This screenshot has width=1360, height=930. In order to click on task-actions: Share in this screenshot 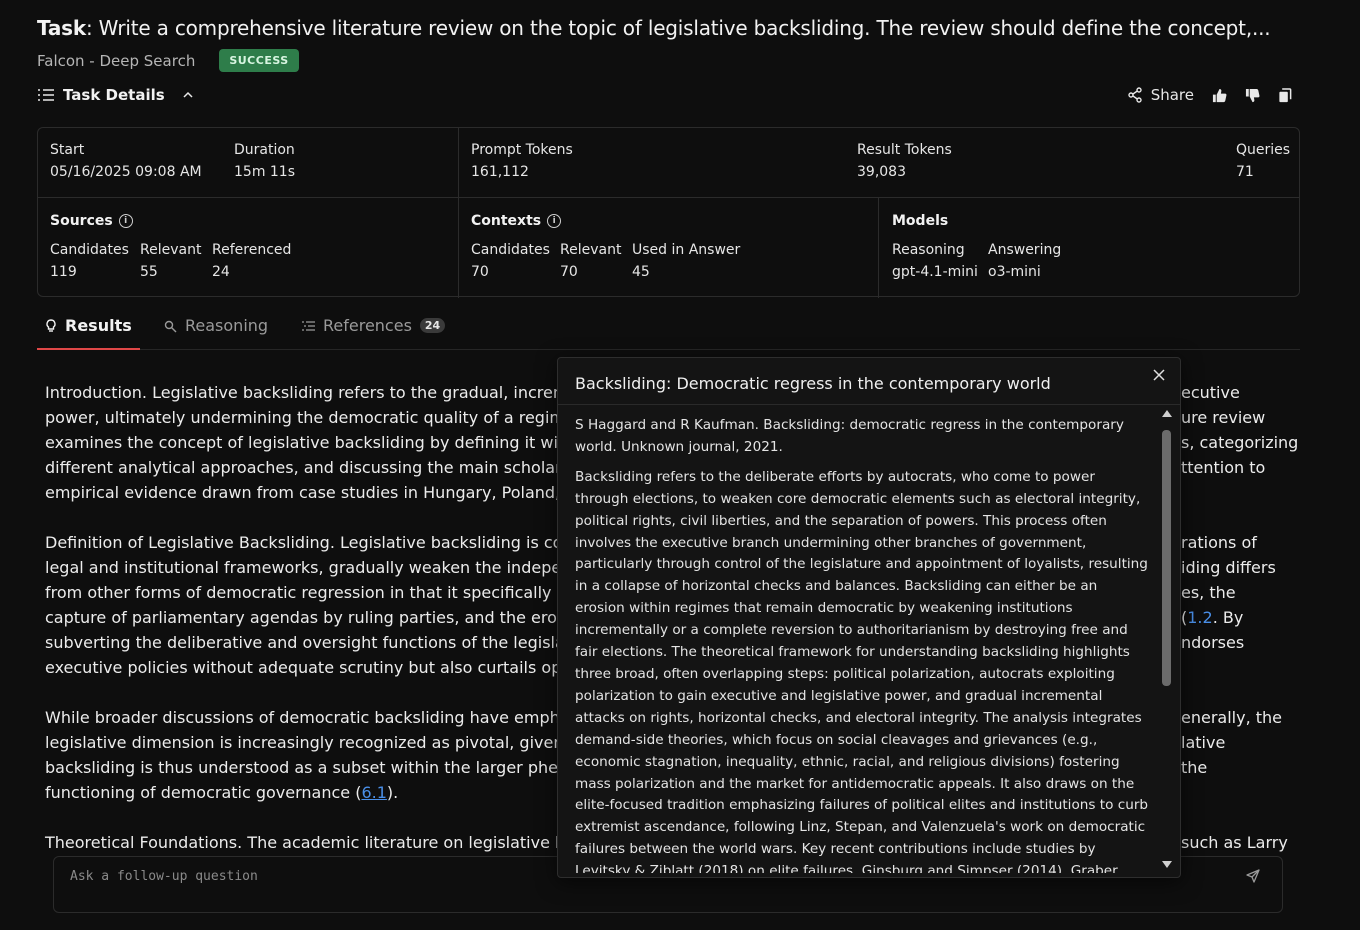, I will do `click(1209, 95)`.